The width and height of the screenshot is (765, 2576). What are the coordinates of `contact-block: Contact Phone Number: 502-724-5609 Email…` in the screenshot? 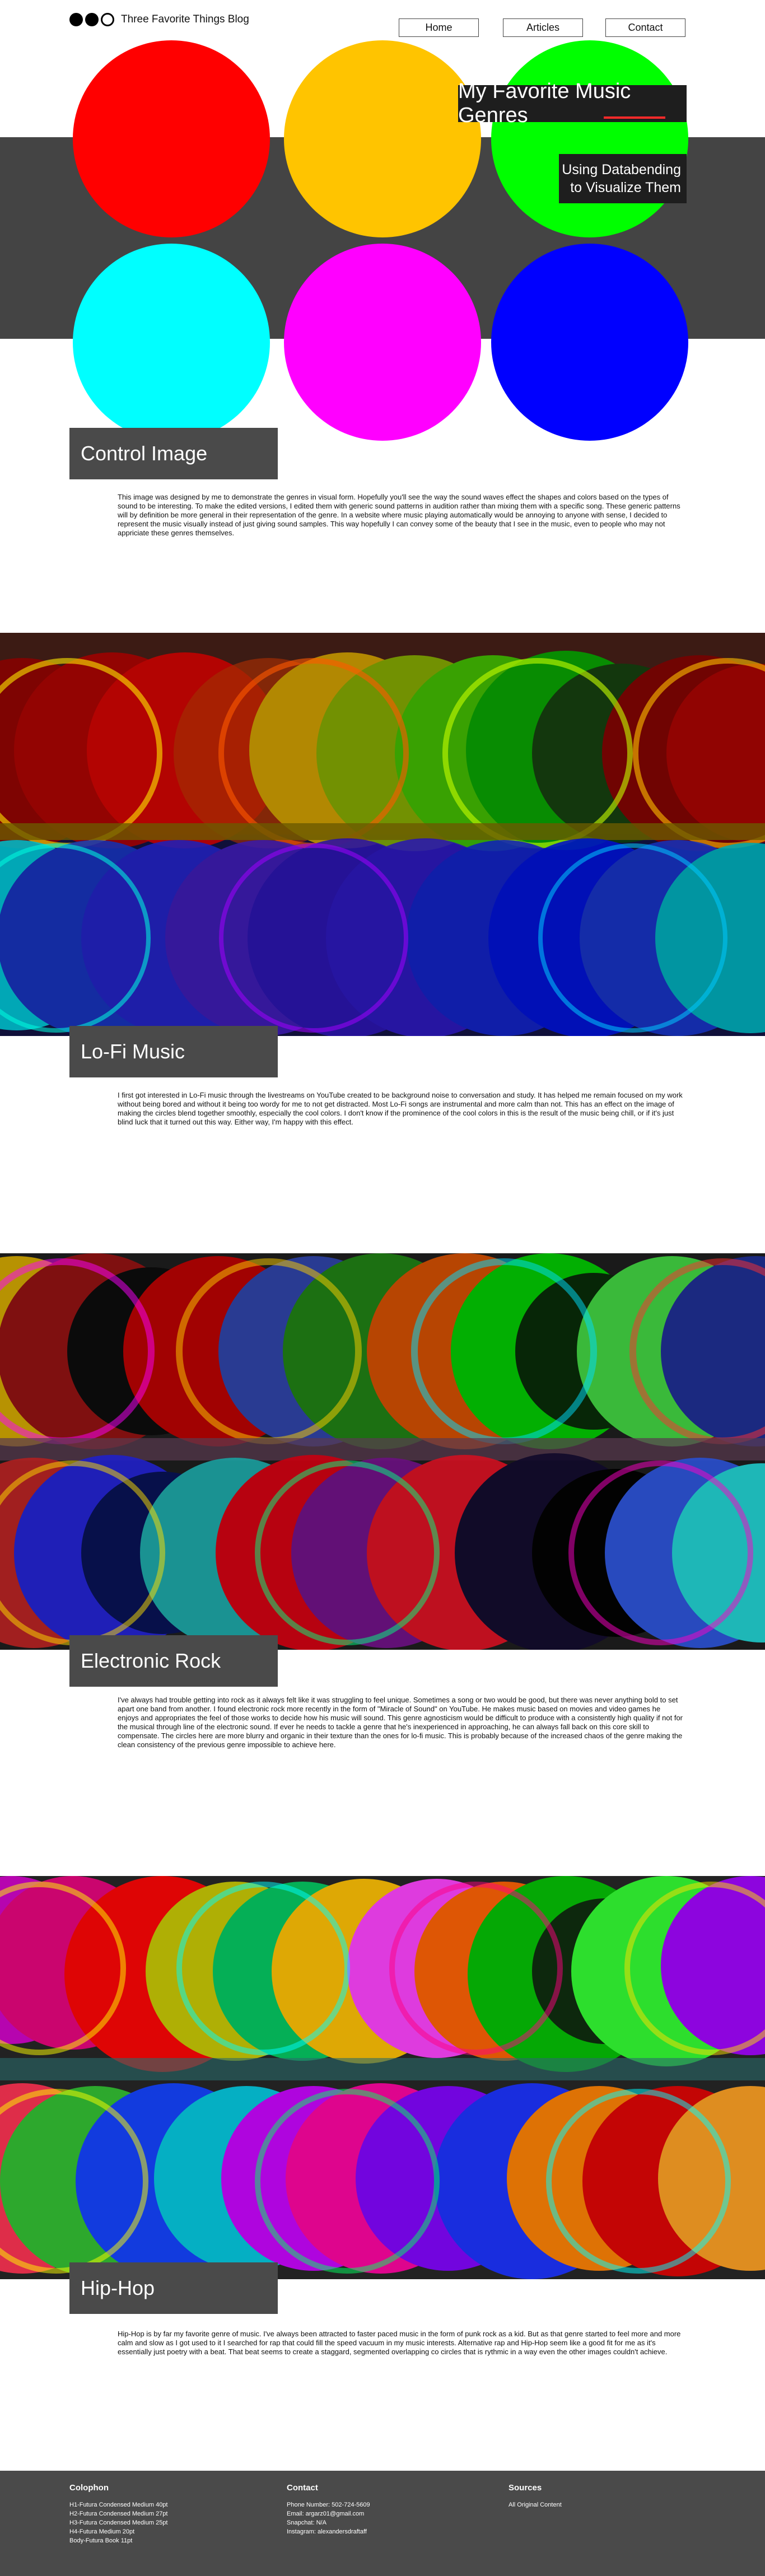 It's located at (379, 2510).